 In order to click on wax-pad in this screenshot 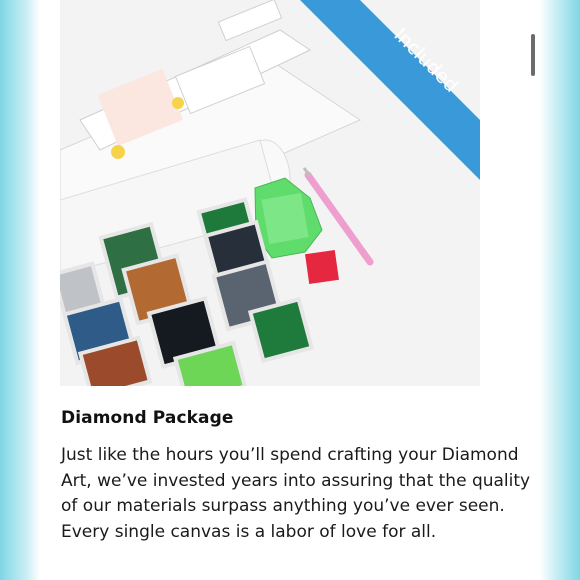, I will do `click(322, 267)`.